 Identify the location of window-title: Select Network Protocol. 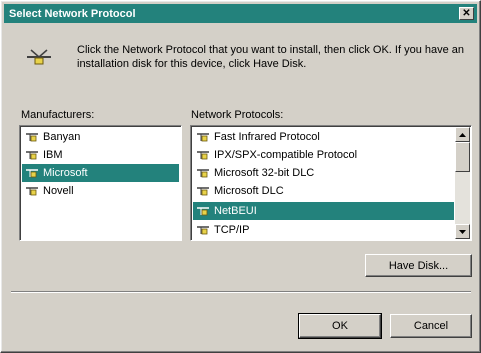
(72, 13).